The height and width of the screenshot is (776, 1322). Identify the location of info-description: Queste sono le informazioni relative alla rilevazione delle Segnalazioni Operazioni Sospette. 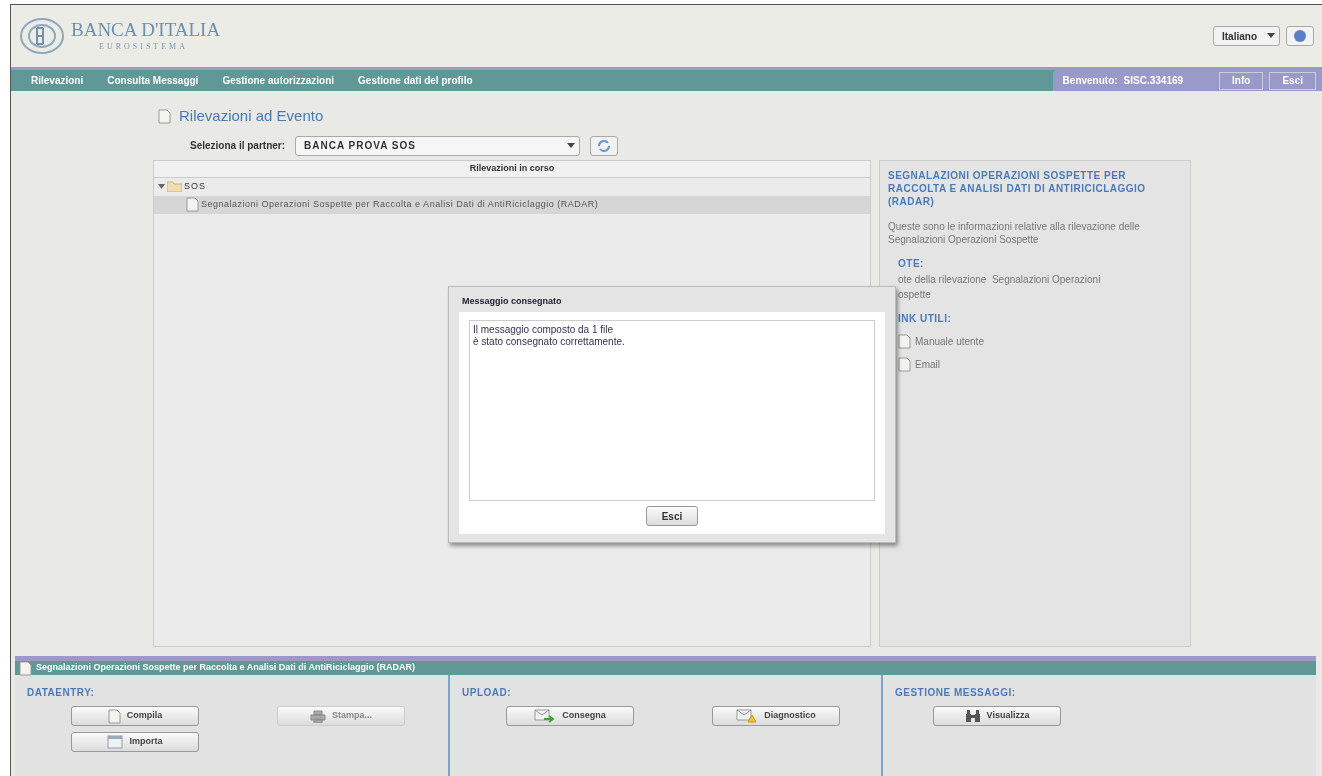
(1014, 232).